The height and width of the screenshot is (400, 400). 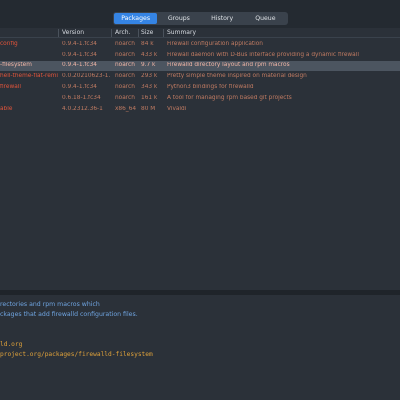 I want to click on package-name: firewall, so click(x=10, y=86).